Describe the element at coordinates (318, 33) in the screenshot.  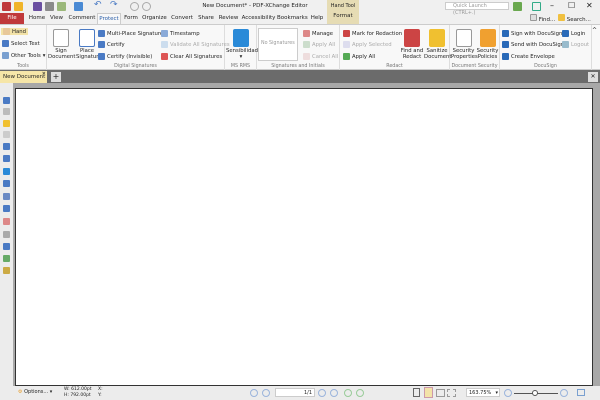
I see `manage-button: Manage` at that location.